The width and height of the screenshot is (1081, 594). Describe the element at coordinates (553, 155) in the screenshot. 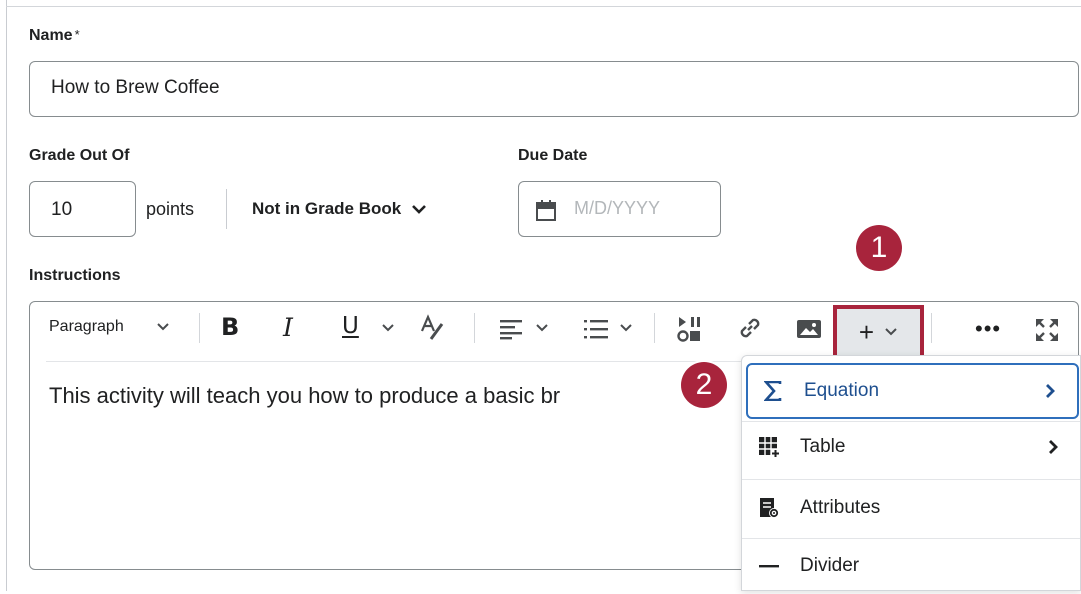

I see `due-date-label: Due Date` at that location.